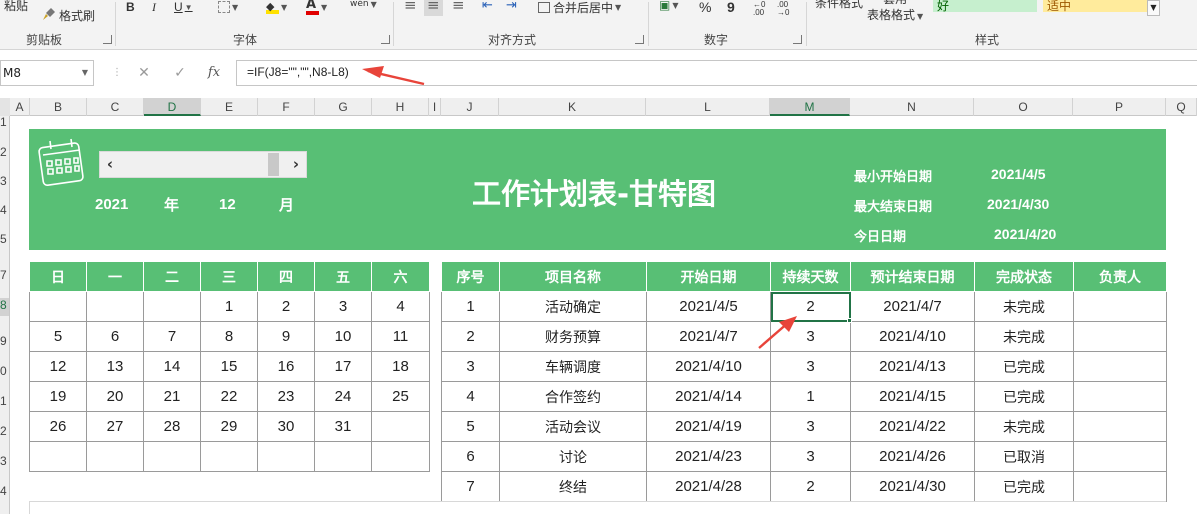 This screenshot has width=1197, height=514. Describe the element at coordinates (912, 366) in the screenshot. I see `task-cell: 2021/4/13` at that location.